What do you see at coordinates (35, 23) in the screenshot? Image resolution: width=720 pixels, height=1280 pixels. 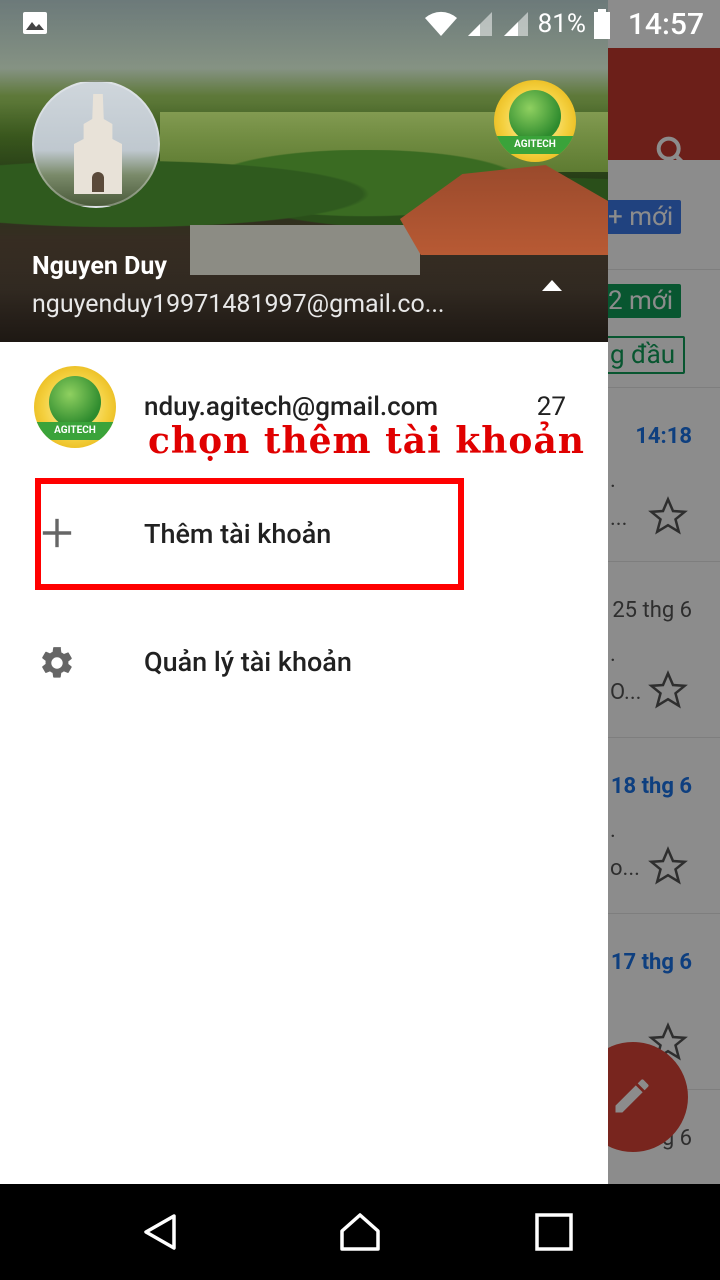 I see `image-icon` at bounding box center [35, 23].